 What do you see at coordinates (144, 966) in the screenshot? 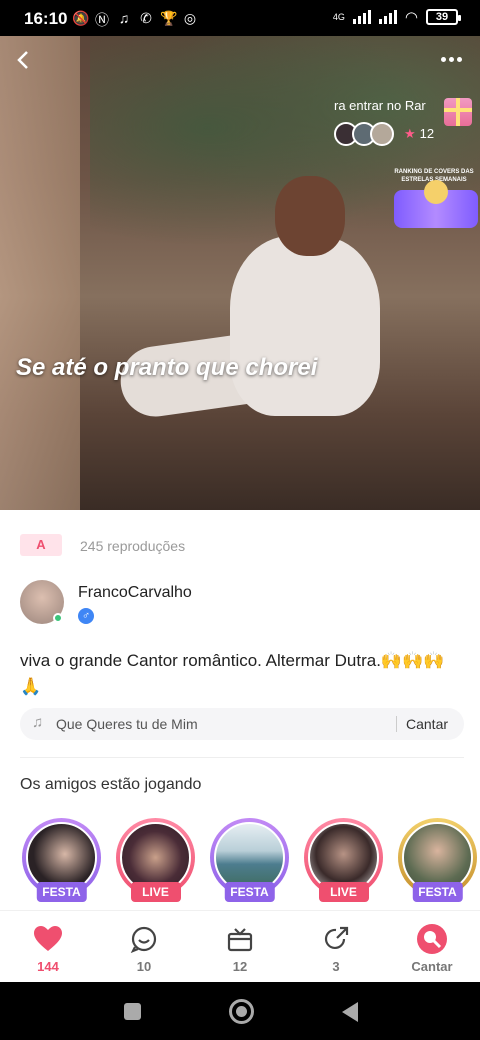
I see `comment-count: 10` at bounding box center [144, 966].